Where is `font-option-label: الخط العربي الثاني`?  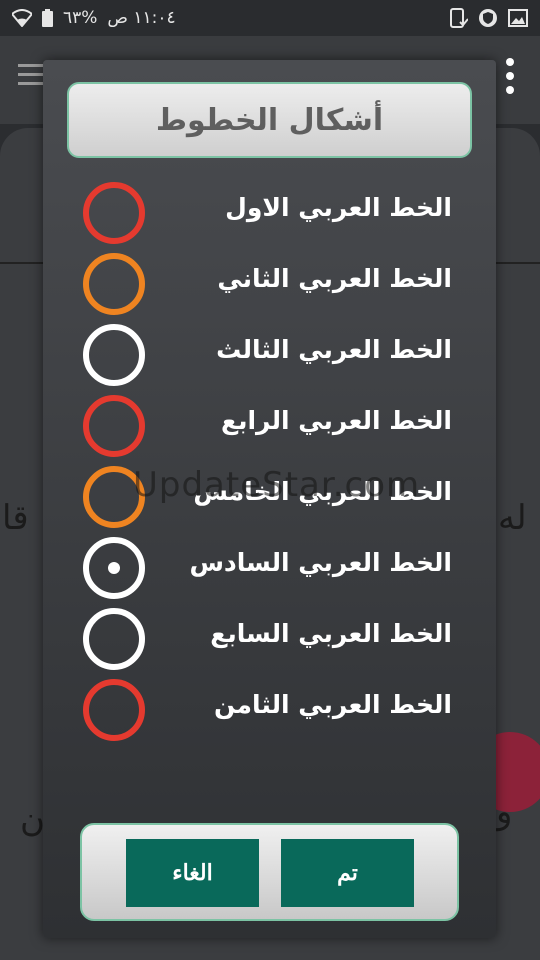
font-option-label: الخط العربي الثاني is located at coordinates (334, 278).